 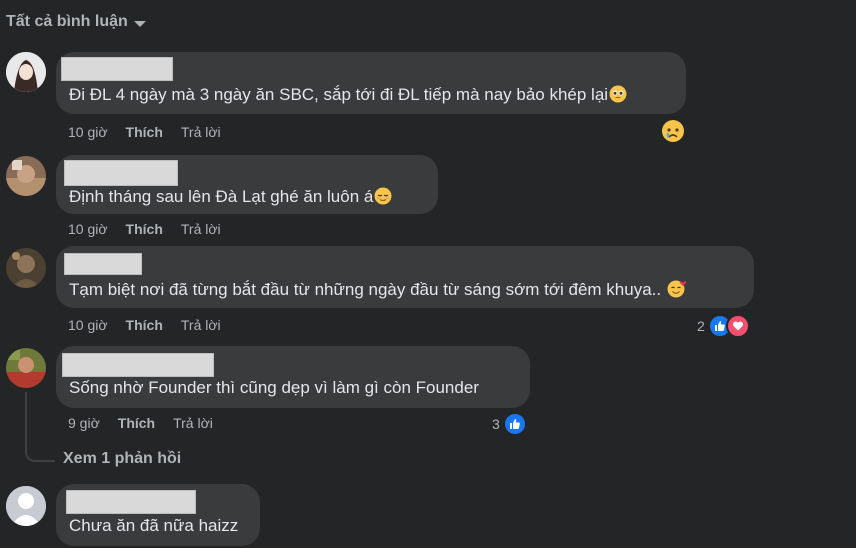 What do you see at coordinates (230, 198) in the screenshot?
I see `comment-text: Định tháng sau lên Đà Lạt ghé ăn luôn á` at bounding box center [230, 198].